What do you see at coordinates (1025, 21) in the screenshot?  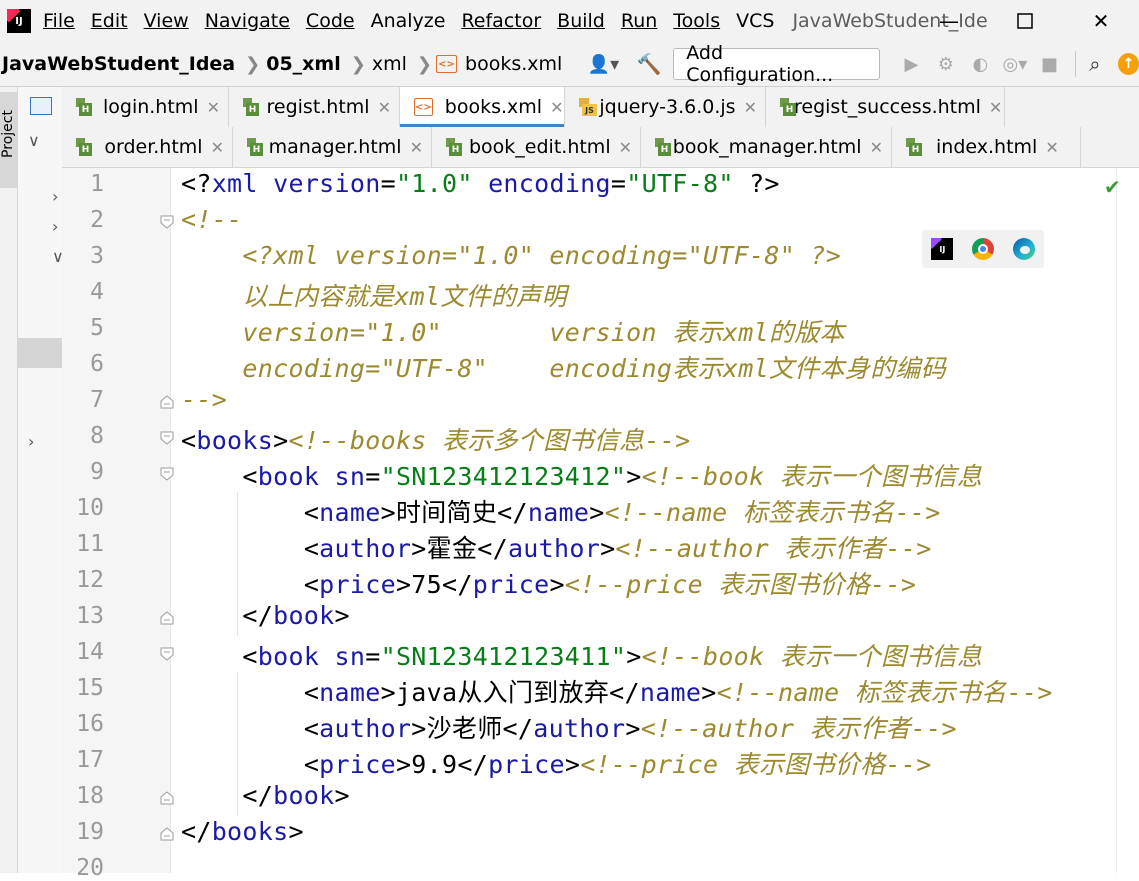 I see `maximize-icon` at bounding box center [1025, 21].